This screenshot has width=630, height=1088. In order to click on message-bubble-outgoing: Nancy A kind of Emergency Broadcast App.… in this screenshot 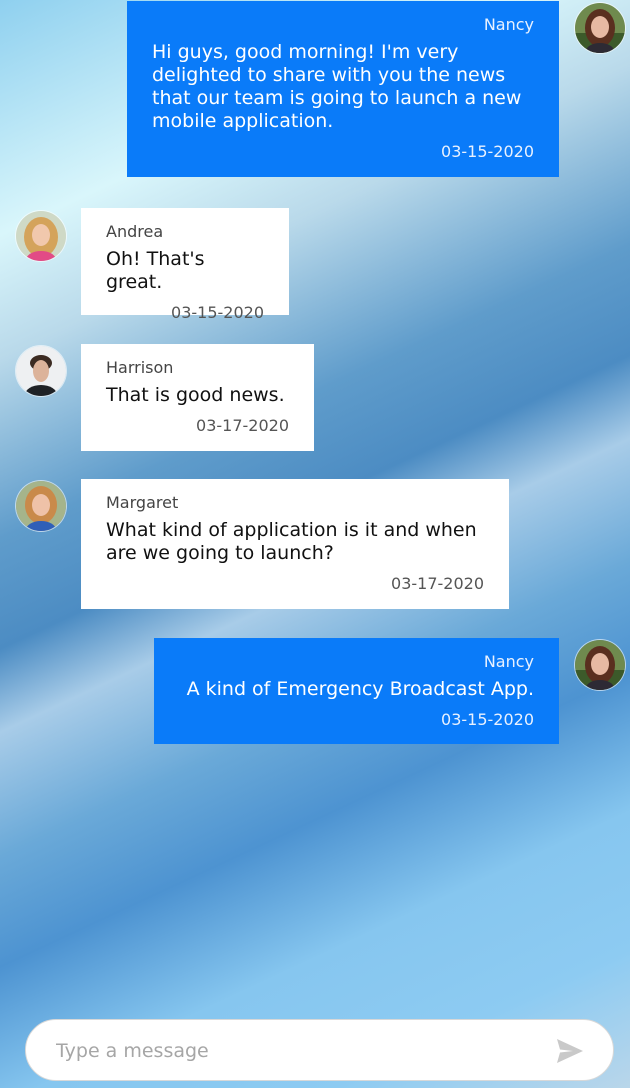, I will do `click(356, 691)`.